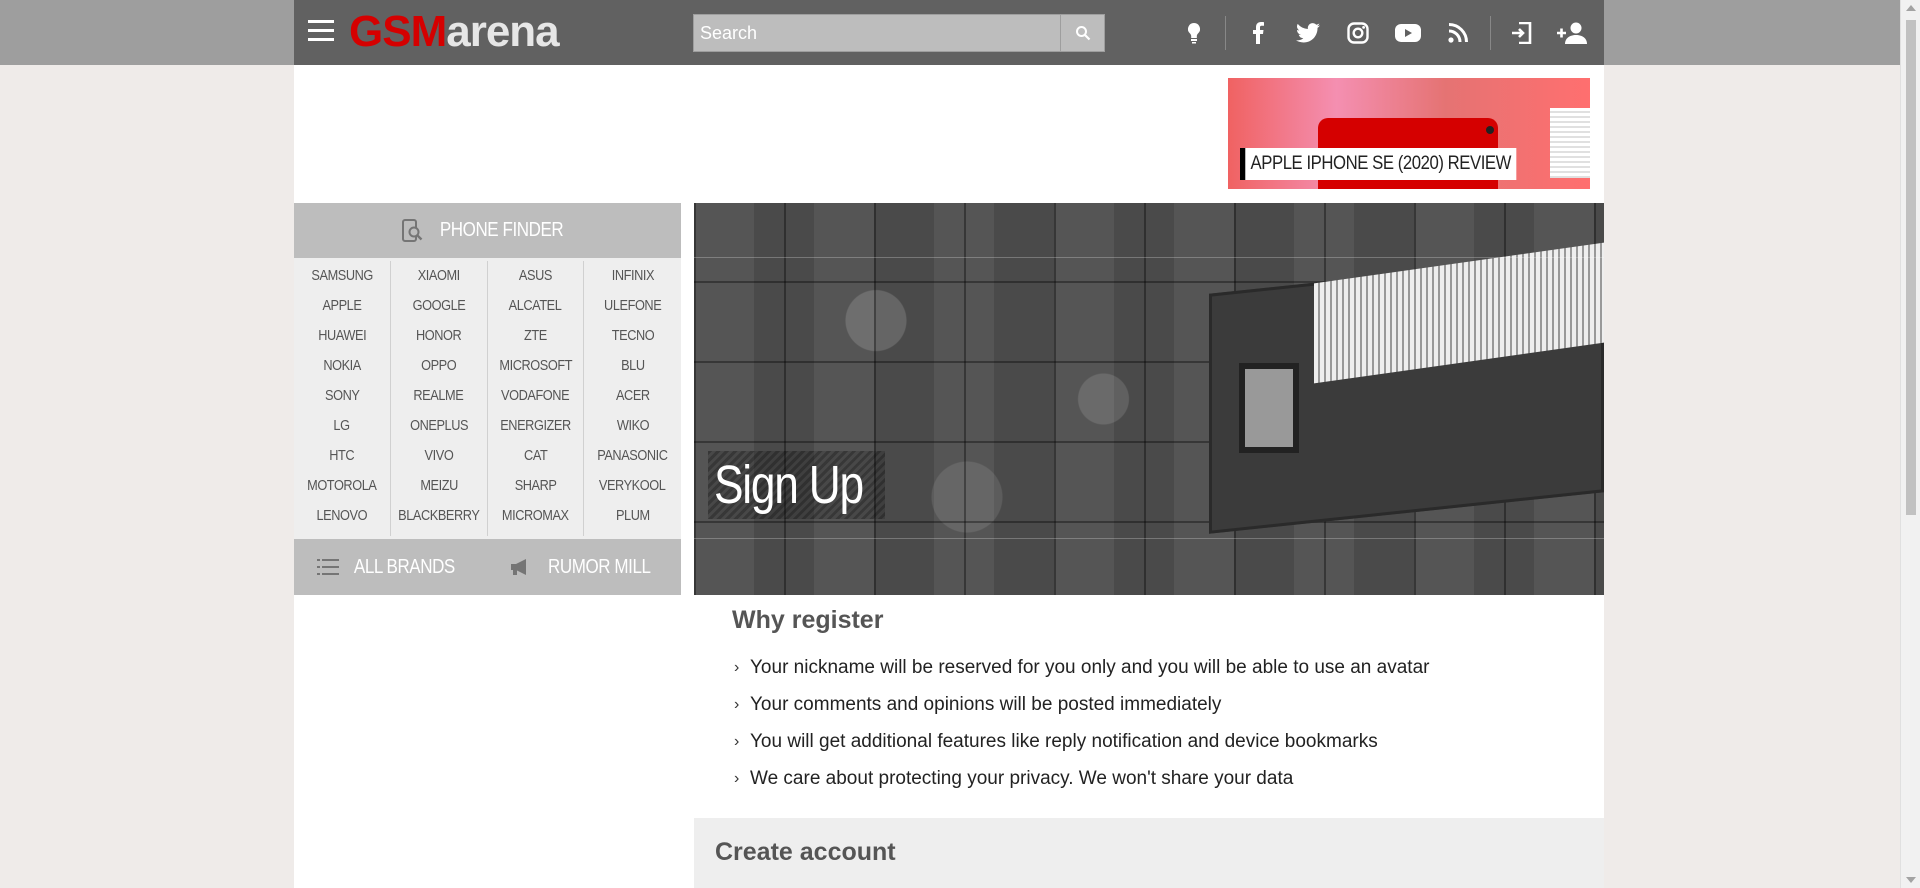 Image resolution: width=1920 pixels, height=888 pixels. What do you see at coordinates (439, 426) in the screenshot?
I see `brand-link-oneplus: ONEPLUS` at bounding box center [439, 426].